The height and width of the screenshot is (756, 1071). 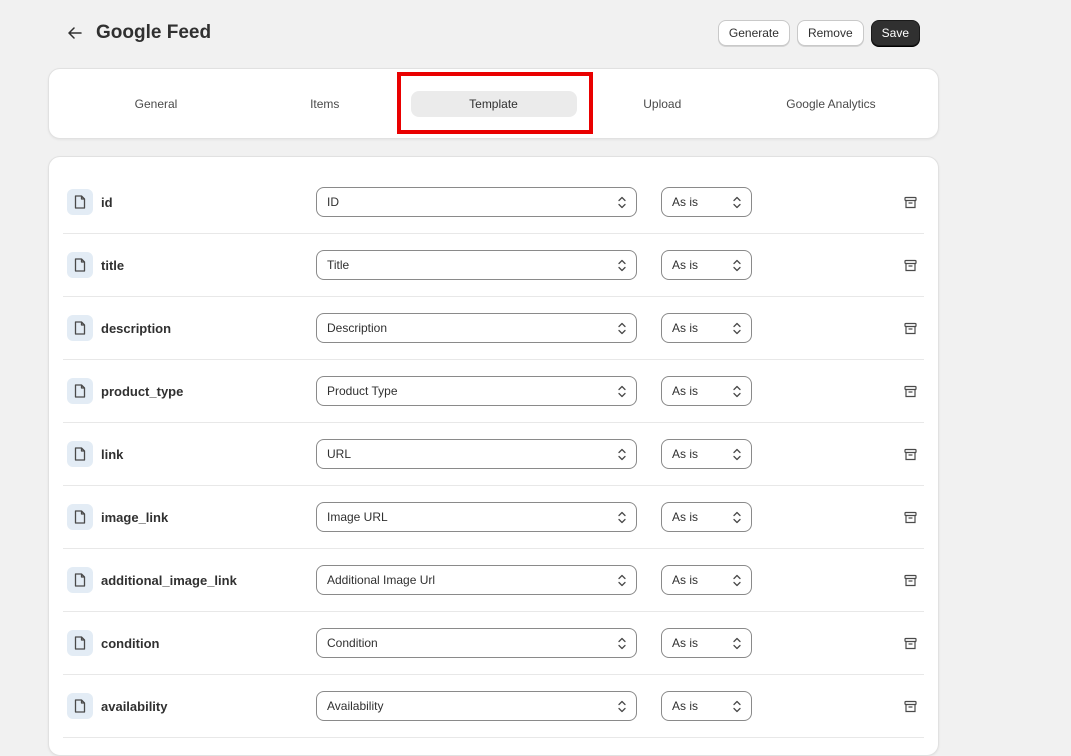 I want to click on header-actions: Generate Remove Save, so click(x=818, y=33).